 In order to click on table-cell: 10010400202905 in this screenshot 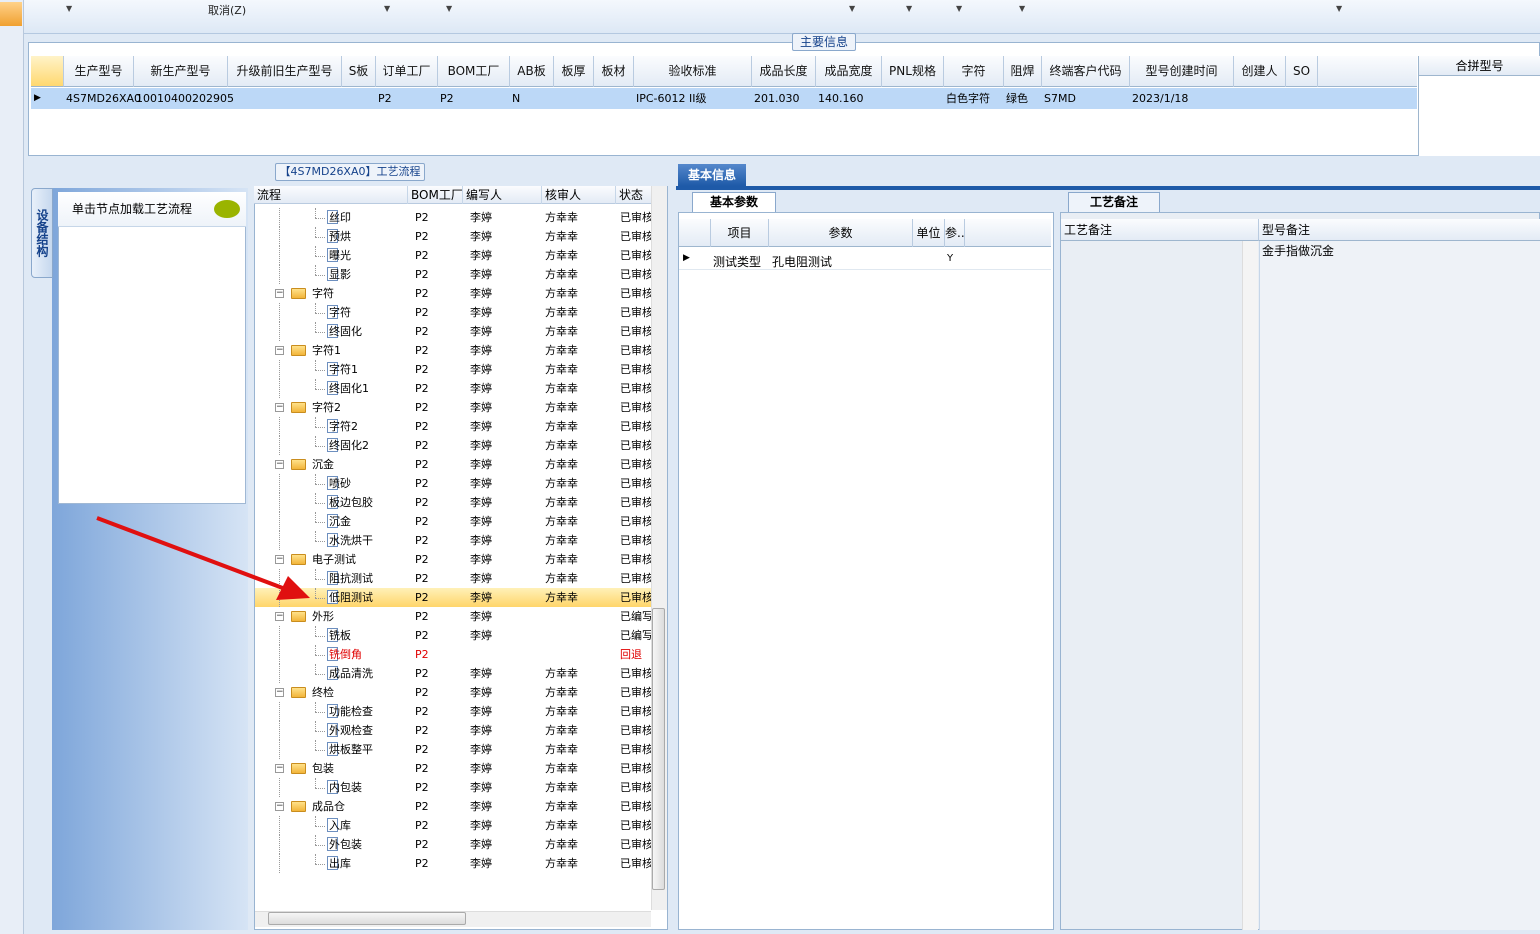, I will do `click(185, 98)`.